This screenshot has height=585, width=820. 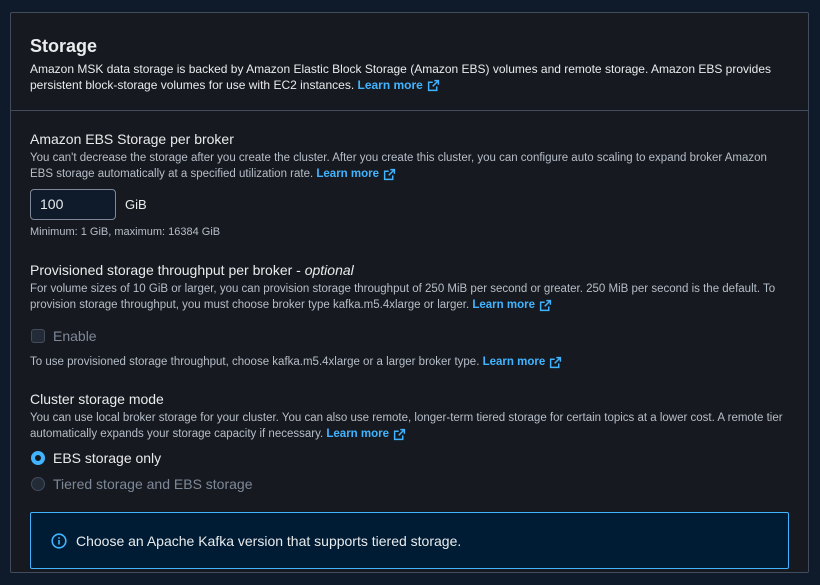 I want to click on storage-title: Storage, so click(x=64, y=46).